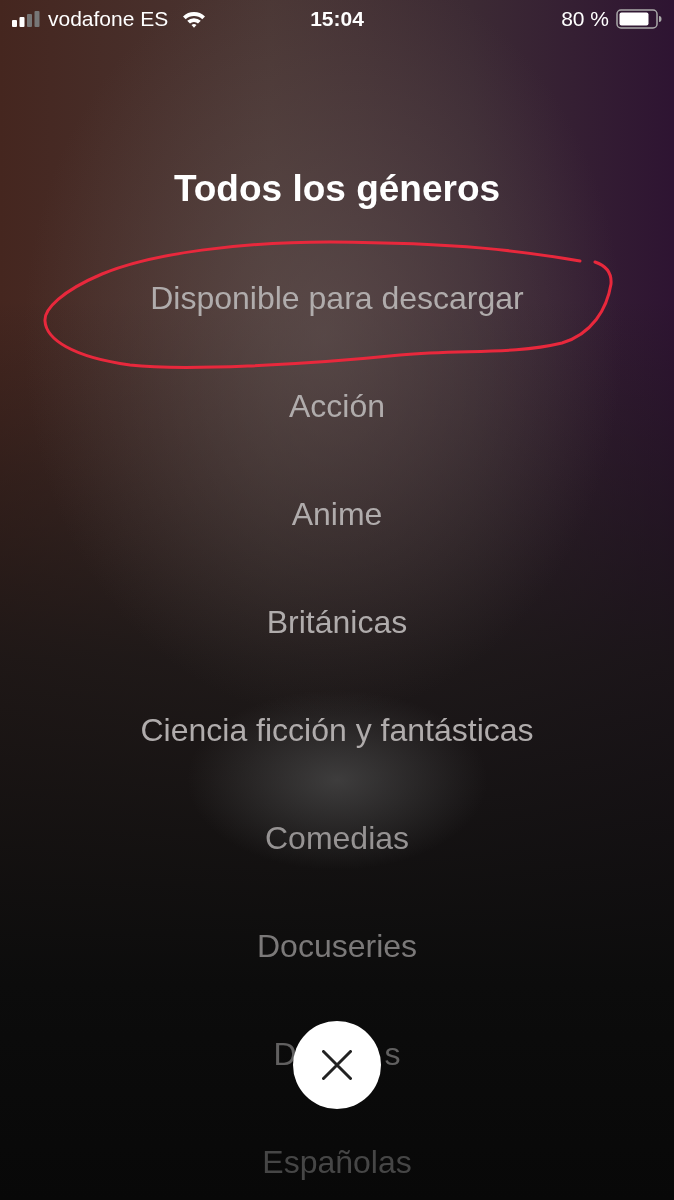 The height and width of the screenshot is (1200, 674). I want to click on battery-percentage: 80 %, so click(585, 19).